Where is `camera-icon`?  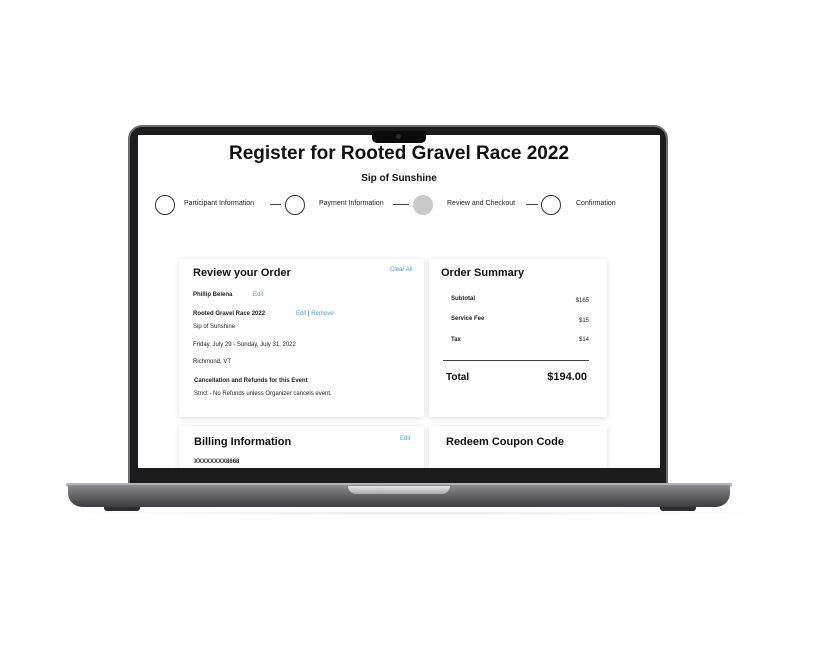
camera-icon is located at coordinates (398, 136).